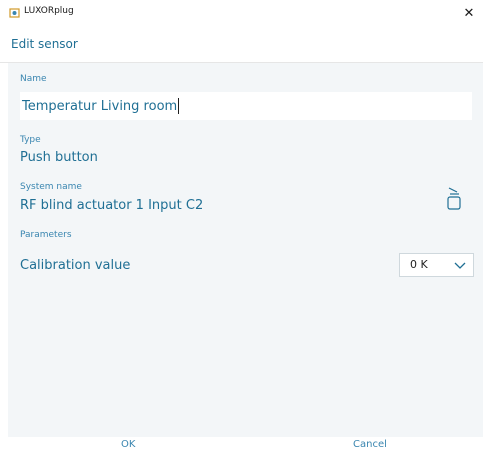  Describe the element at coordinates (246, 106) in the screenshot. I see `name-field` at that location.